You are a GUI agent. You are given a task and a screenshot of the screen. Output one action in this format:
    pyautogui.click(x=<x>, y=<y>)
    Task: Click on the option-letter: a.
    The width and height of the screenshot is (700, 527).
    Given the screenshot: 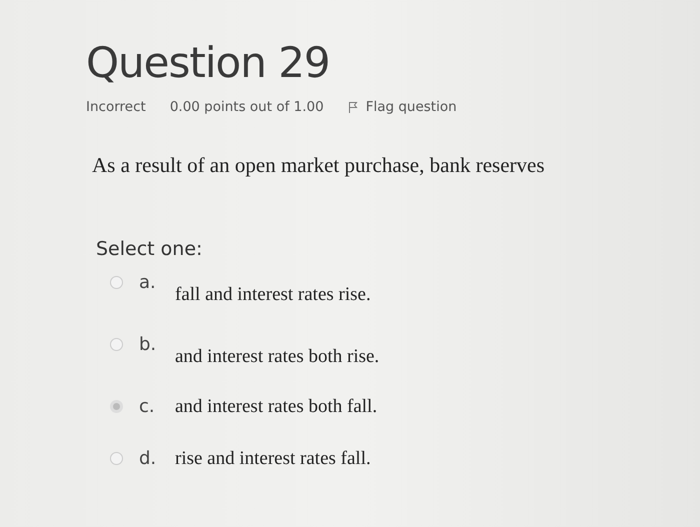 What is the action you would take?
    pyautogui.click(x=148, y=282)
    